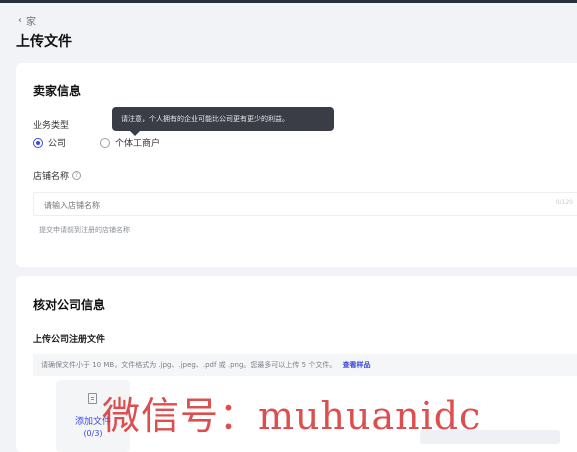 Image resolution: width=577 pixels, height=452 pixels. I want to click on store-name-hint: 提交申请前到注册的店铺名称, so click(84, 230).